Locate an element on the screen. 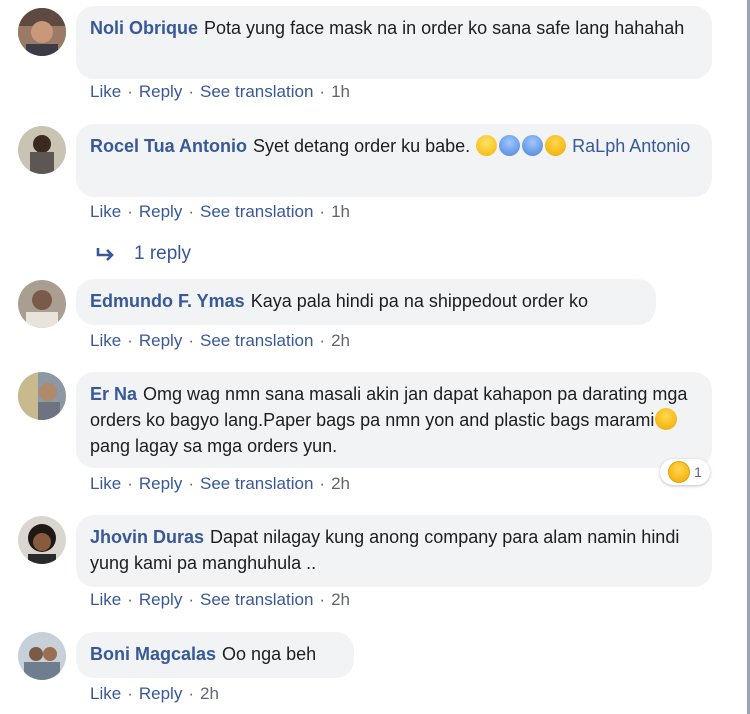 This screenshot has height=714, width=750. crying-face-icon is located at coordinates (666, 419).